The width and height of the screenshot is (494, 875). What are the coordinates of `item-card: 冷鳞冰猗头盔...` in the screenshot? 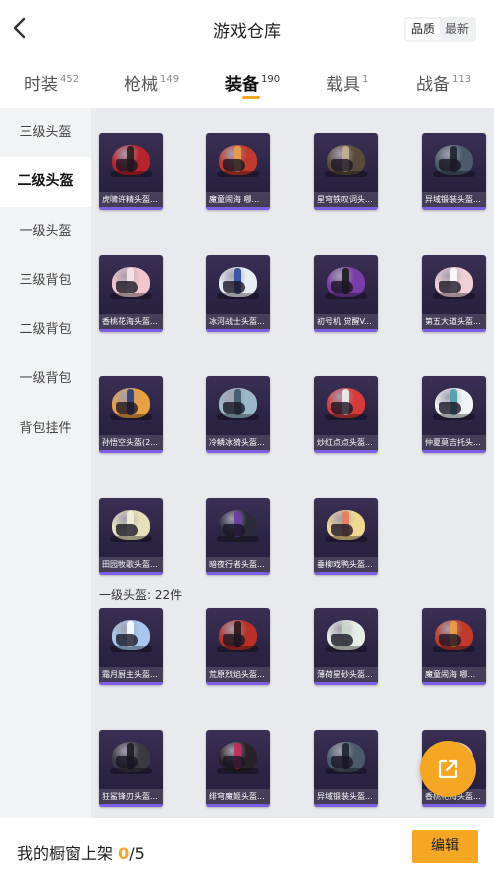 It's located at (238, 414).